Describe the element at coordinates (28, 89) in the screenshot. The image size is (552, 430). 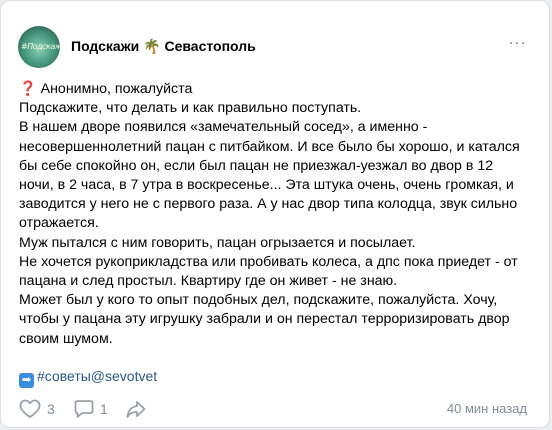
I see `question-mark-icon: ❓` at that location.